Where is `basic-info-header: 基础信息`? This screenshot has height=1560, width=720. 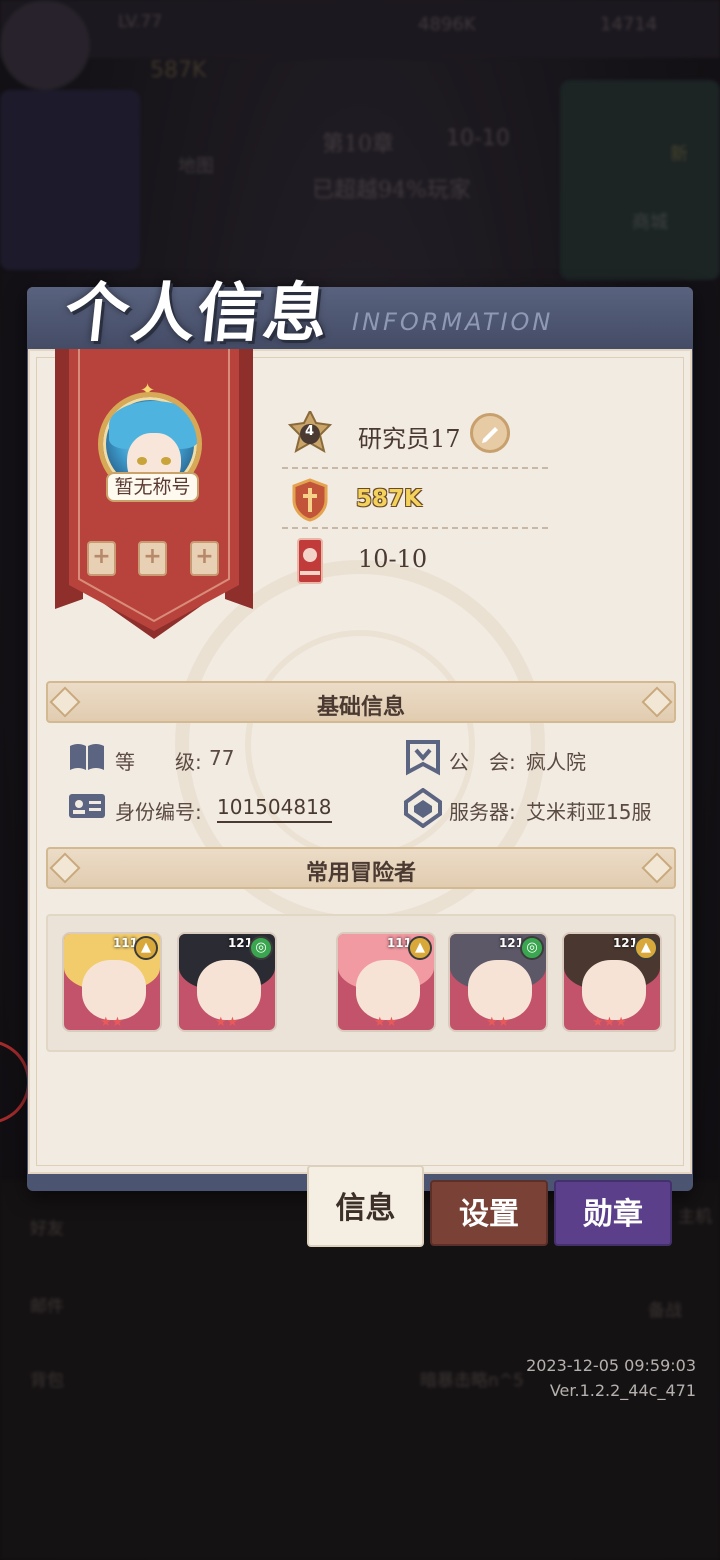 basic-info-header: 基础信息 is located at coordinates (361, 702).